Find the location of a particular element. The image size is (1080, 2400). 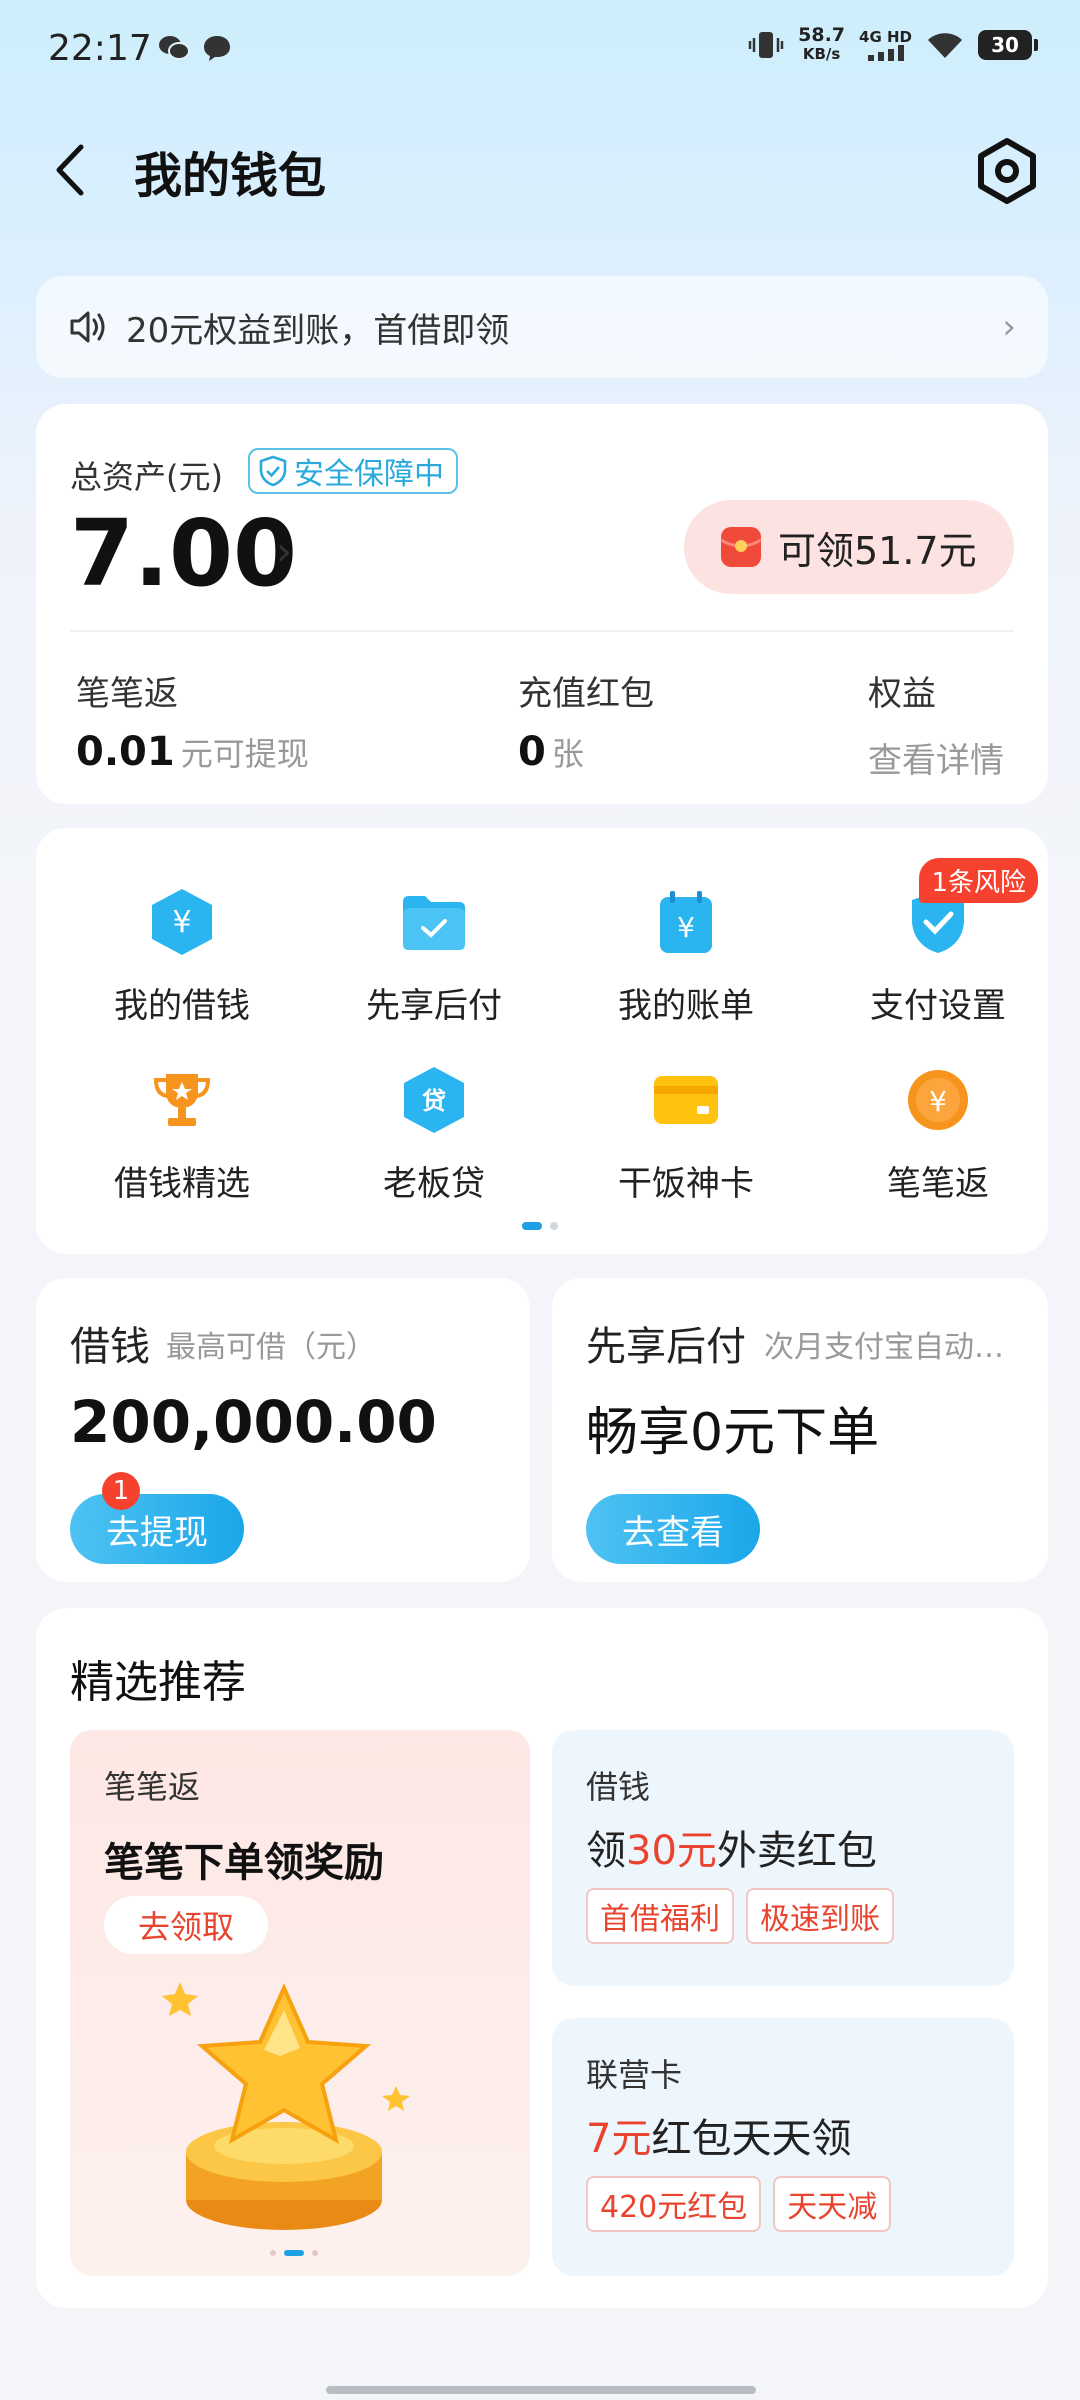

rec-title-prefix: 领 is located at coordinates (606, 1851).